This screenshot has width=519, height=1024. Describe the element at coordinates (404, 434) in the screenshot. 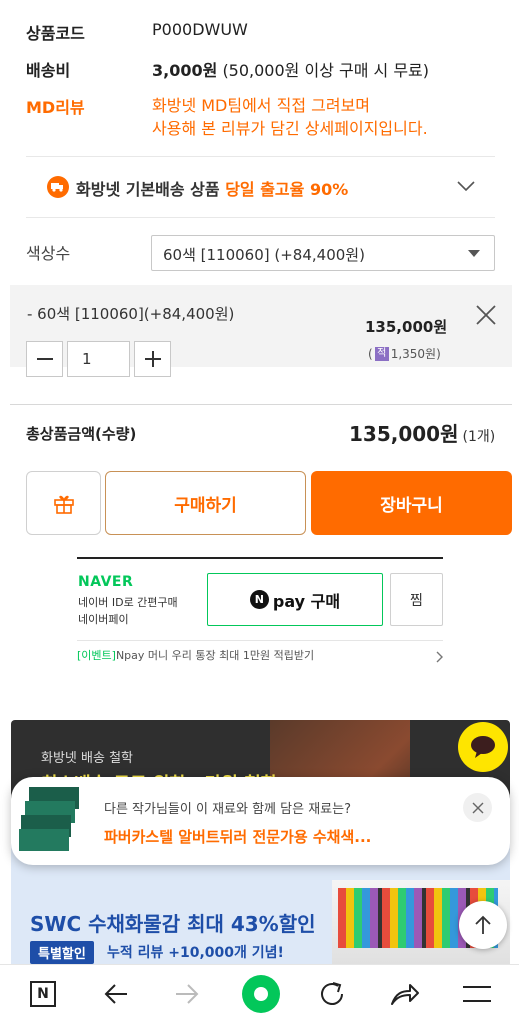

I see `total-value: 135,000원` at that location.